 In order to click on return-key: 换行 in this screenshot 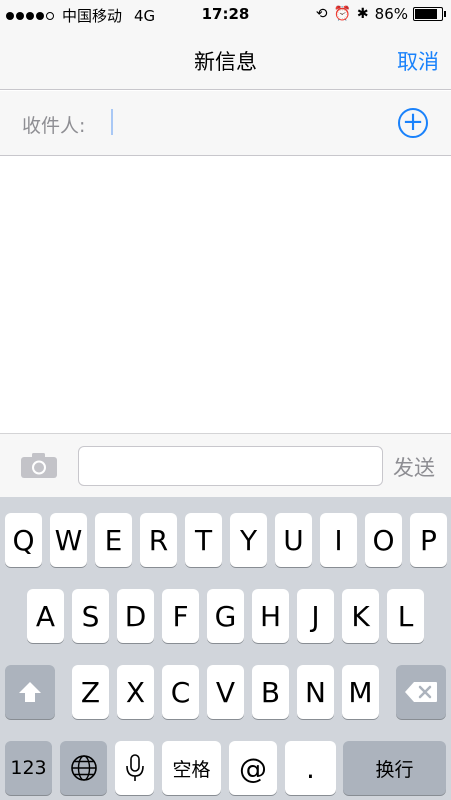, I will do `click(394, 768)`.